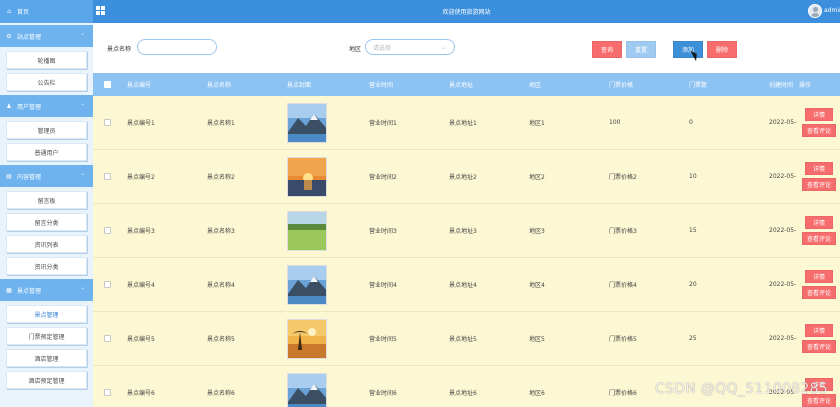 Image resolution: width=840 pixels, height=407 pixels. I want to click on sidebar-group-users: ♟ 用户管理 ⌃, so click(46, 106).